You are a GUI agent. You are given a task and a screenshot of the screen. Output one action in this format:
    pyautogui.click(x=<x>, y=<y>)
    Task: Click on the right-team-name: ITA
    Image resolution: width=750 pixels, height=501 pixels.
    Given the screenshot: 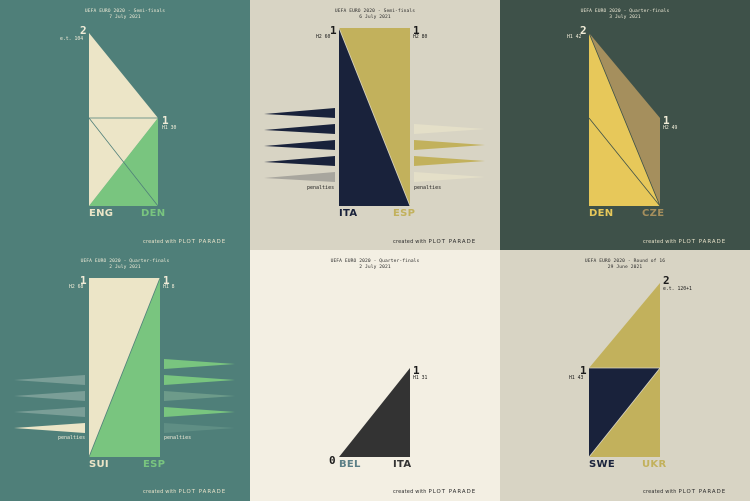 What is the action you would take?
    pyautogui.click(x=402, y=464)
    